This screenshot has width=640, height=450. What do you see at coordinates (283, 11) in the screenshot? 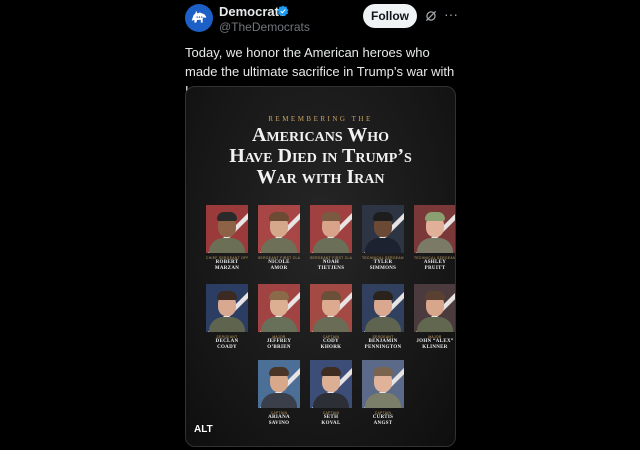
I see `verified-badge-icon` at bounding box center [283, 11].